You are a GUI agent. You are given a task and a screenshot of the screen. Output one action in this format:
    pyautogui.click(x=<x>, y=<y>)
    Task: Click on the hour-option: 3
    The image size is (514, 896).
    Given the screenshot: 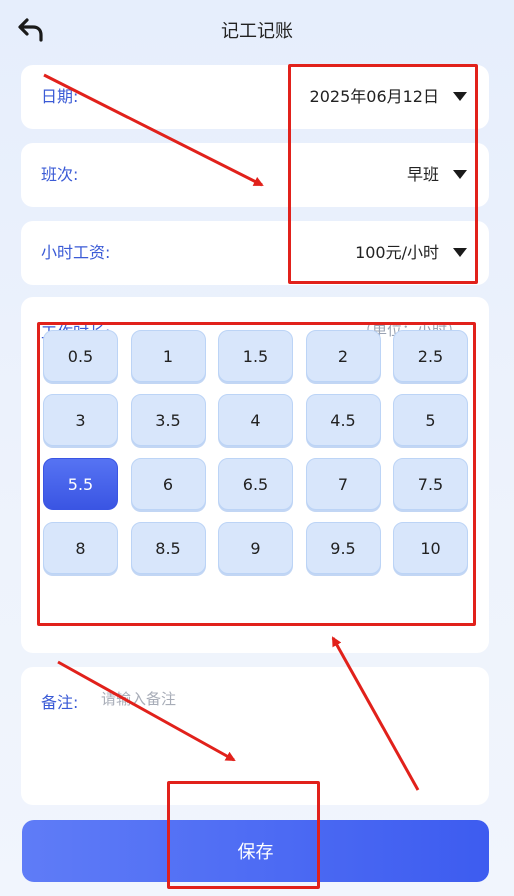 What is the action you would take?
    pyautogui.click(x=80, y=420)
    